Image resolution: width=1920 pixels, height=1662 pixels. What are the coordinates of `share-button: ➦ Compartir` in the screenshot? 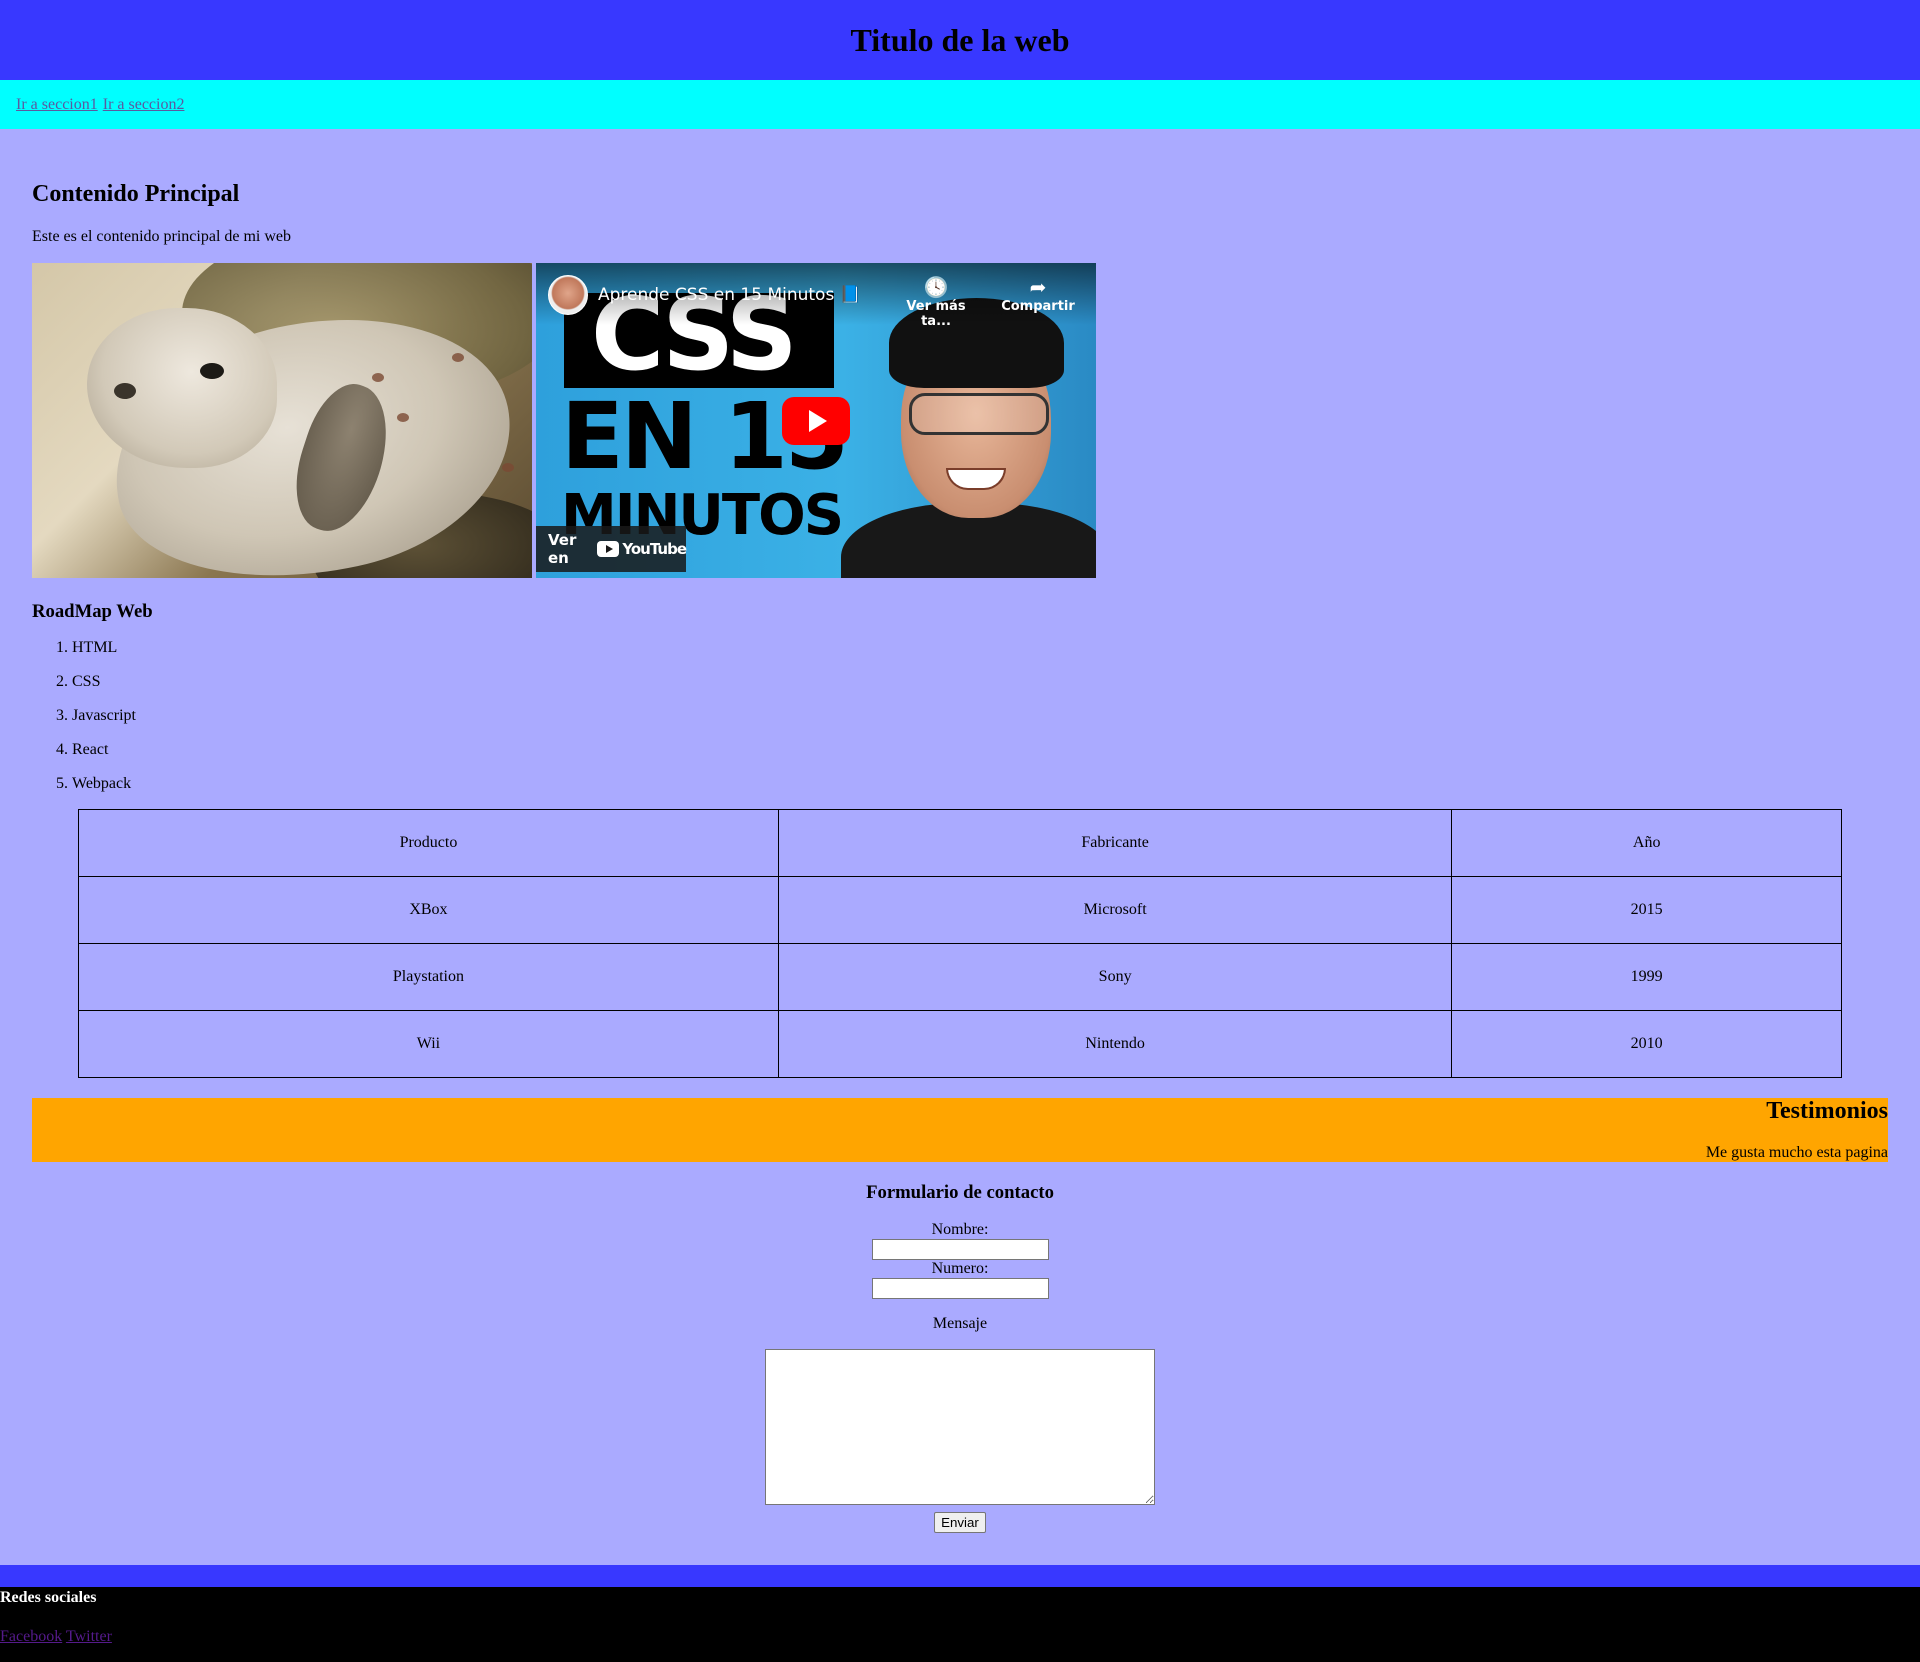 It's located at (1038, 294).